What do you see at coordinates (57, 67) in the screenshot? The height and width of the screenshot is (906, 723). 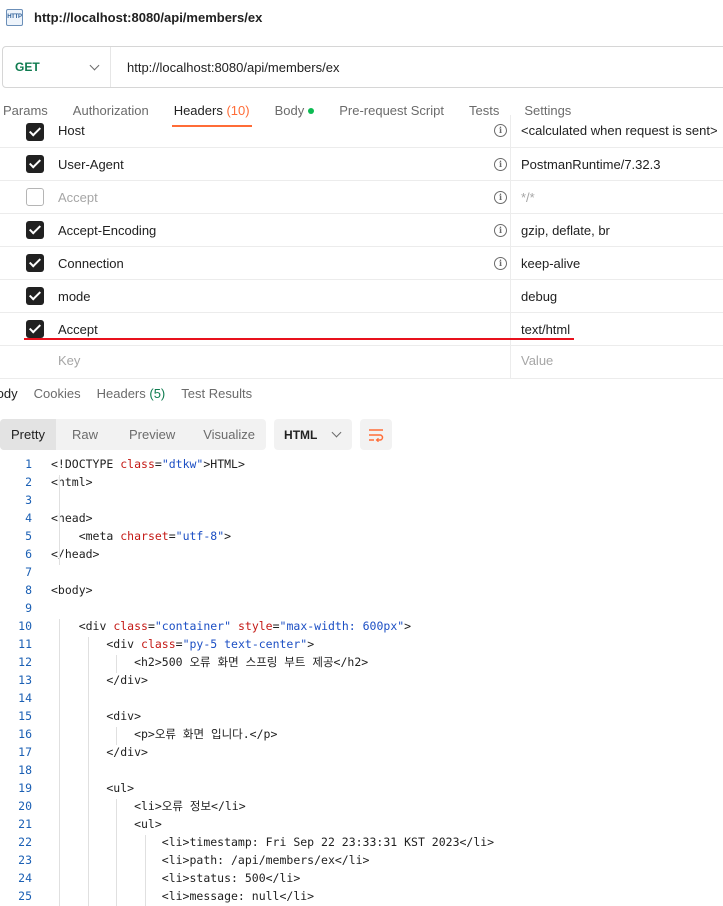 I see `method-select: GET` at bounding box center [57, 67].